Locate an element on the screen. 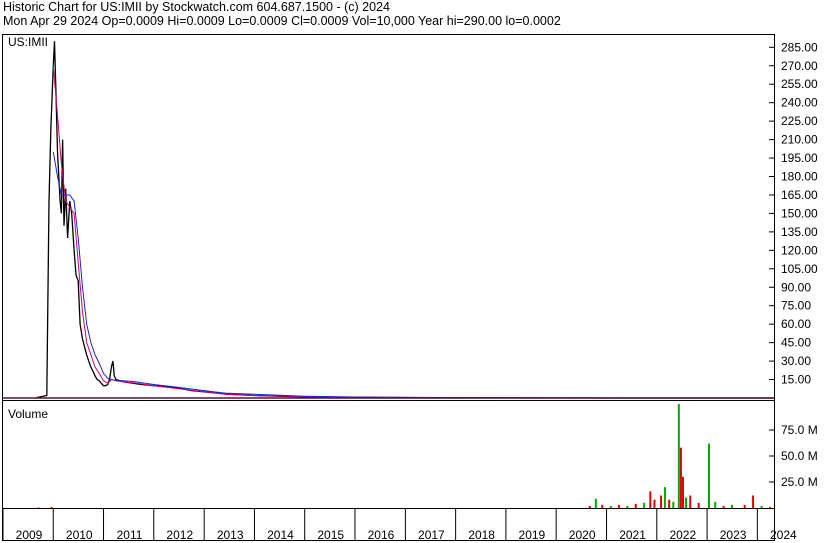  price-y-tick-label: 195.00 is located at coordinates (799, 158).